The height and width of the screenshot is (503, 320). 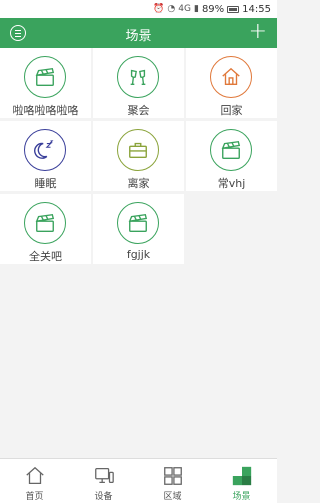 I want to click on status-icons: ⏰ ◔ 4G ▮ 89% 14:55, so click(x=212, y=9).